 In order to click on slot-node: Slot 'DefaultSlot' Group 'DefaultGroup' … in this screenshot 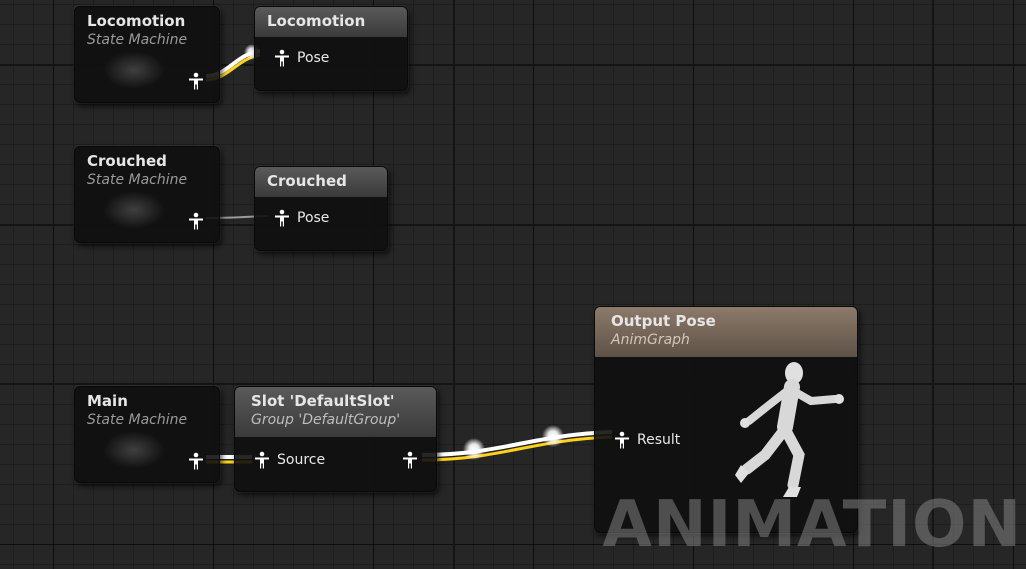, I will do `click(335, 439)`.